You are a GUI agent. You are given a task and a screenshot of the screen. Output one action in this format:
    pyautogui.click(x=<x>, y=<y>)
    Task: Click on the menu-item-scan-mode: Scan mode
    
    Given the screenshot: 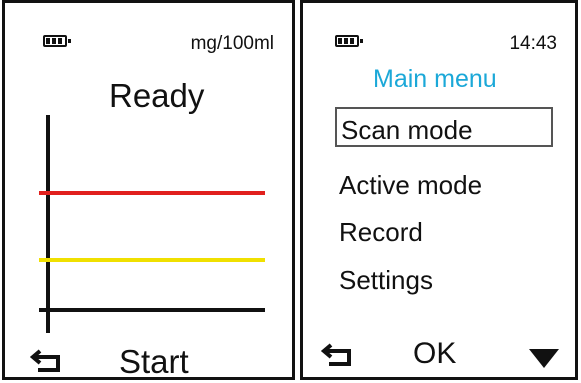 What is the action you would take?
    pyautogui.click(x=444, y=127)
    